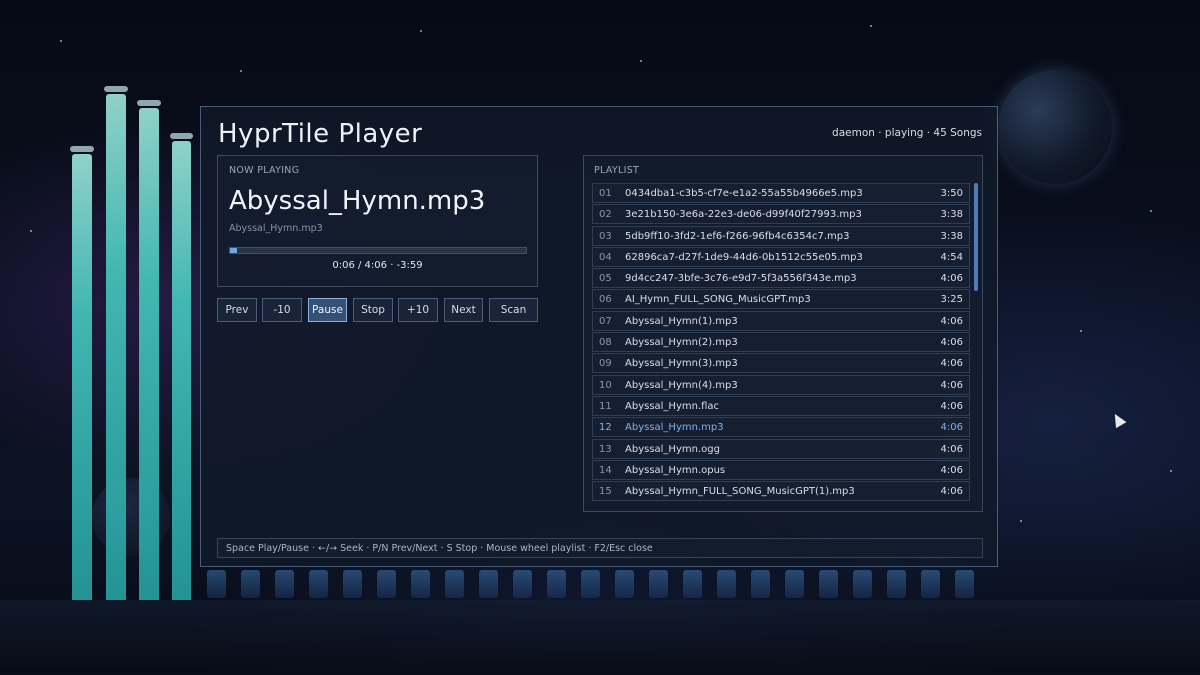  I want to click on playlist-row-number: 10, so click(605, 385).